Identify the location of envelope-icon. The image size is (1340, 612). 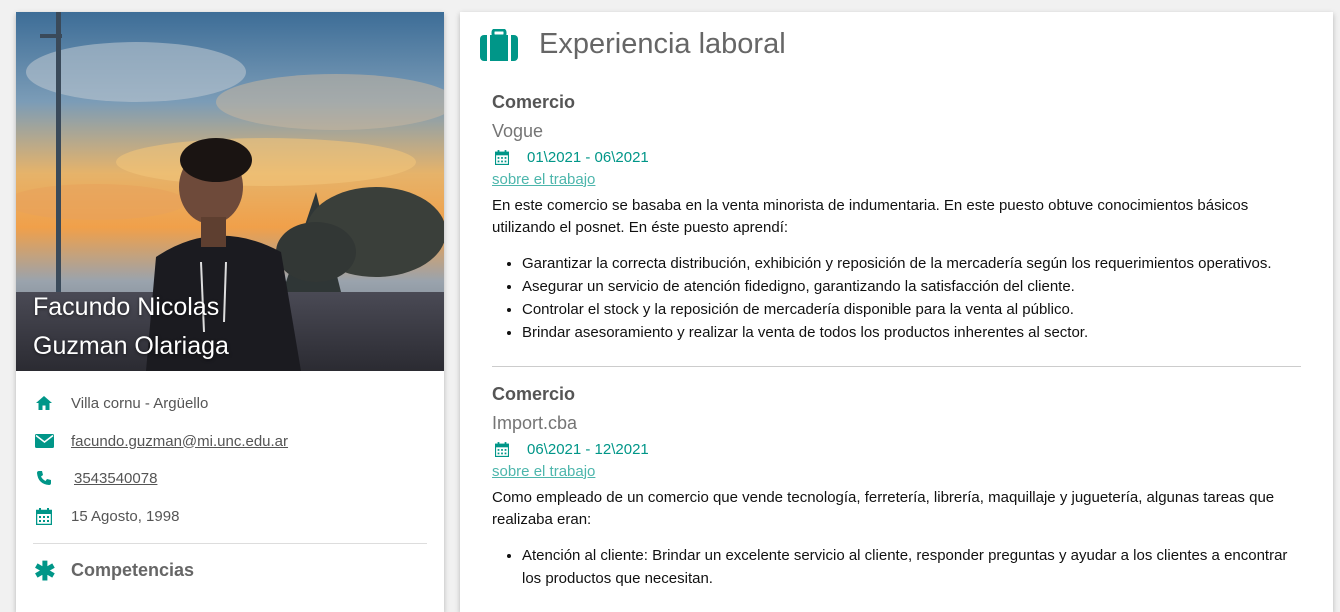
(44, 441).